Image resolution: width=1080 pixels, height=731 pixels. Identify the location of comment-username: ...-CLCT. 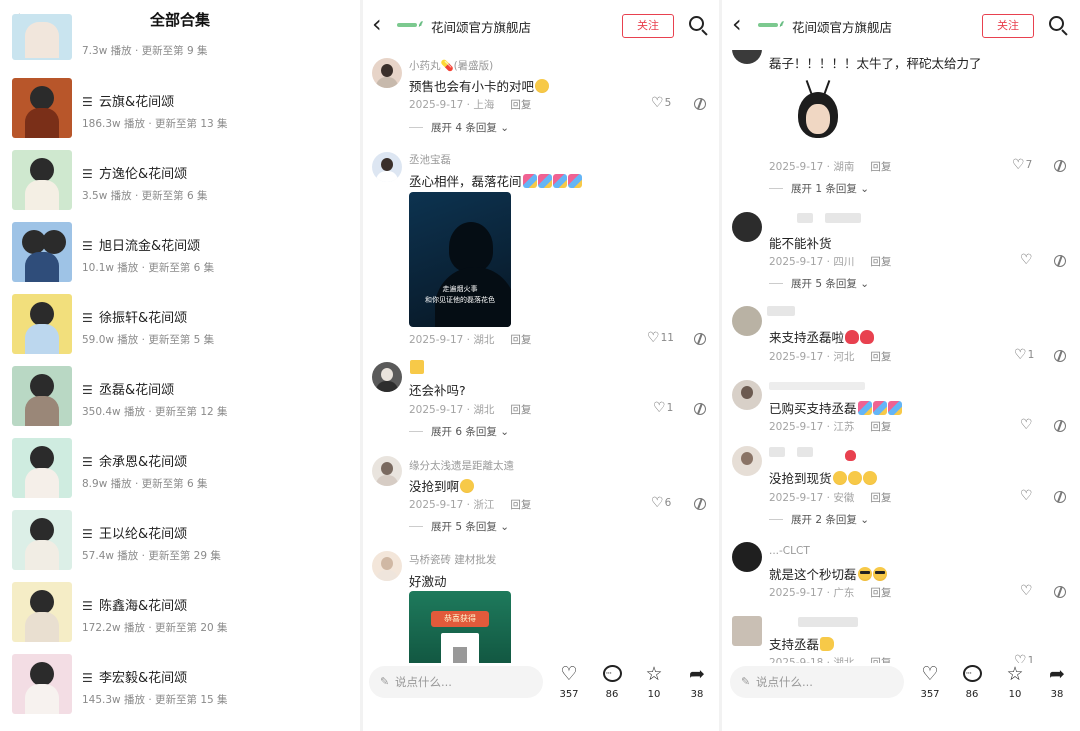
(789, 551).